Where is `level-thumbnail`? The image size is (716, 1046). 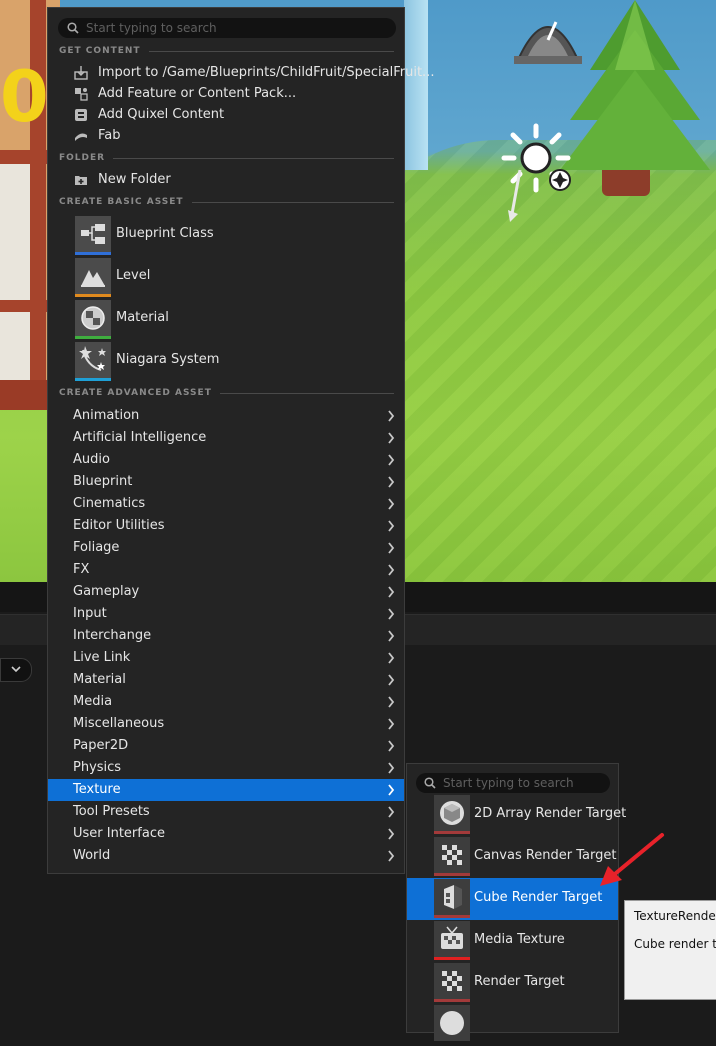
level-thumbnail is located at coordinates (93, 277).